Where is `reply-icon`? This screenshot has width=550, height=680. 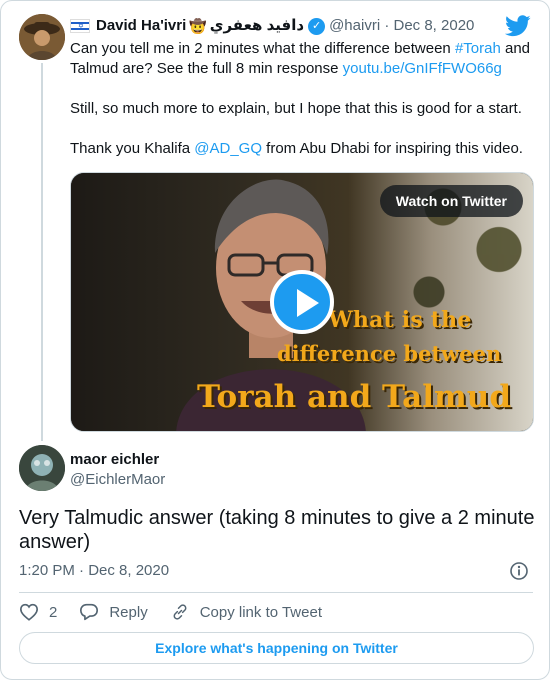
reply-icon is located at coordinates (89, 612).